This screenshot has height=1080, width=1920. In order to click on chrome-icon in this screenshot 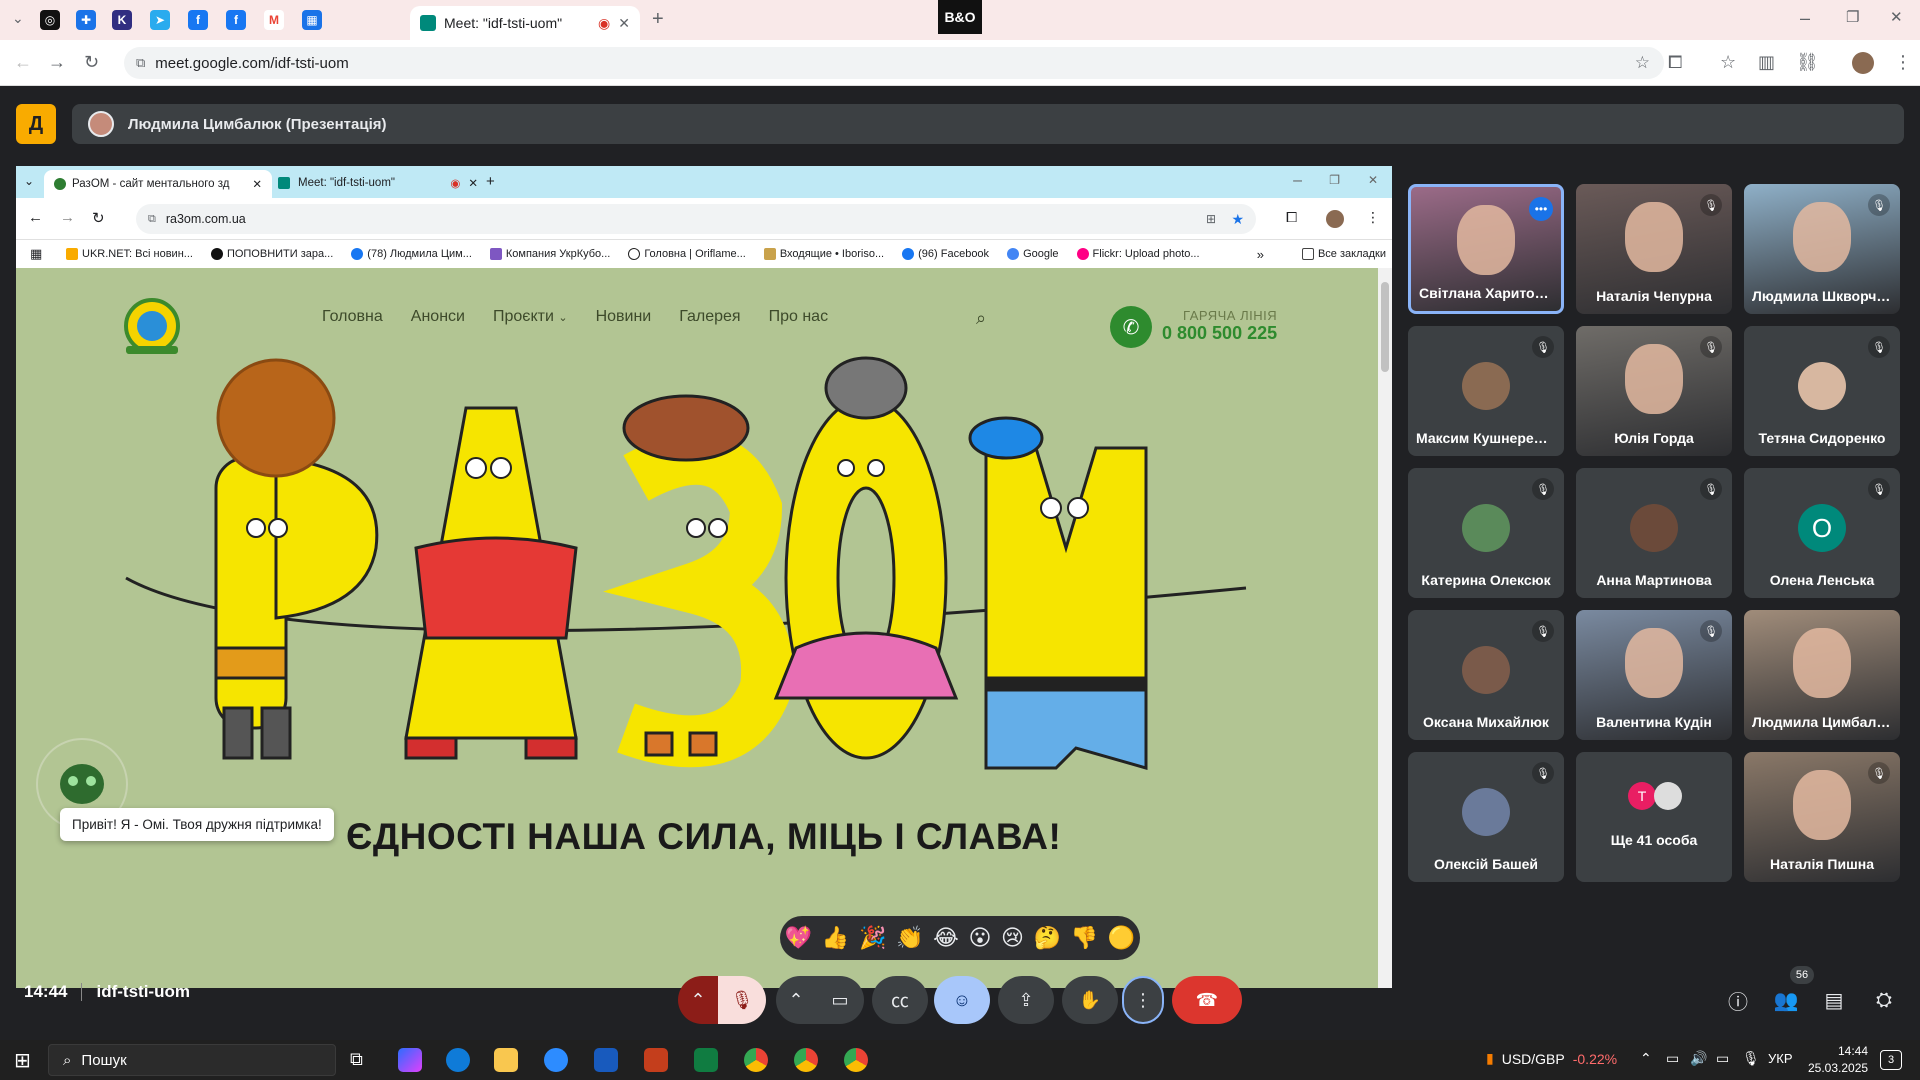, I will do `click(756, 1060)`.